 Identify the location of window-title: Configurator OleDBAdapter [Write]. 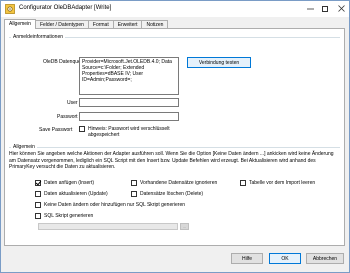
(65, 8).